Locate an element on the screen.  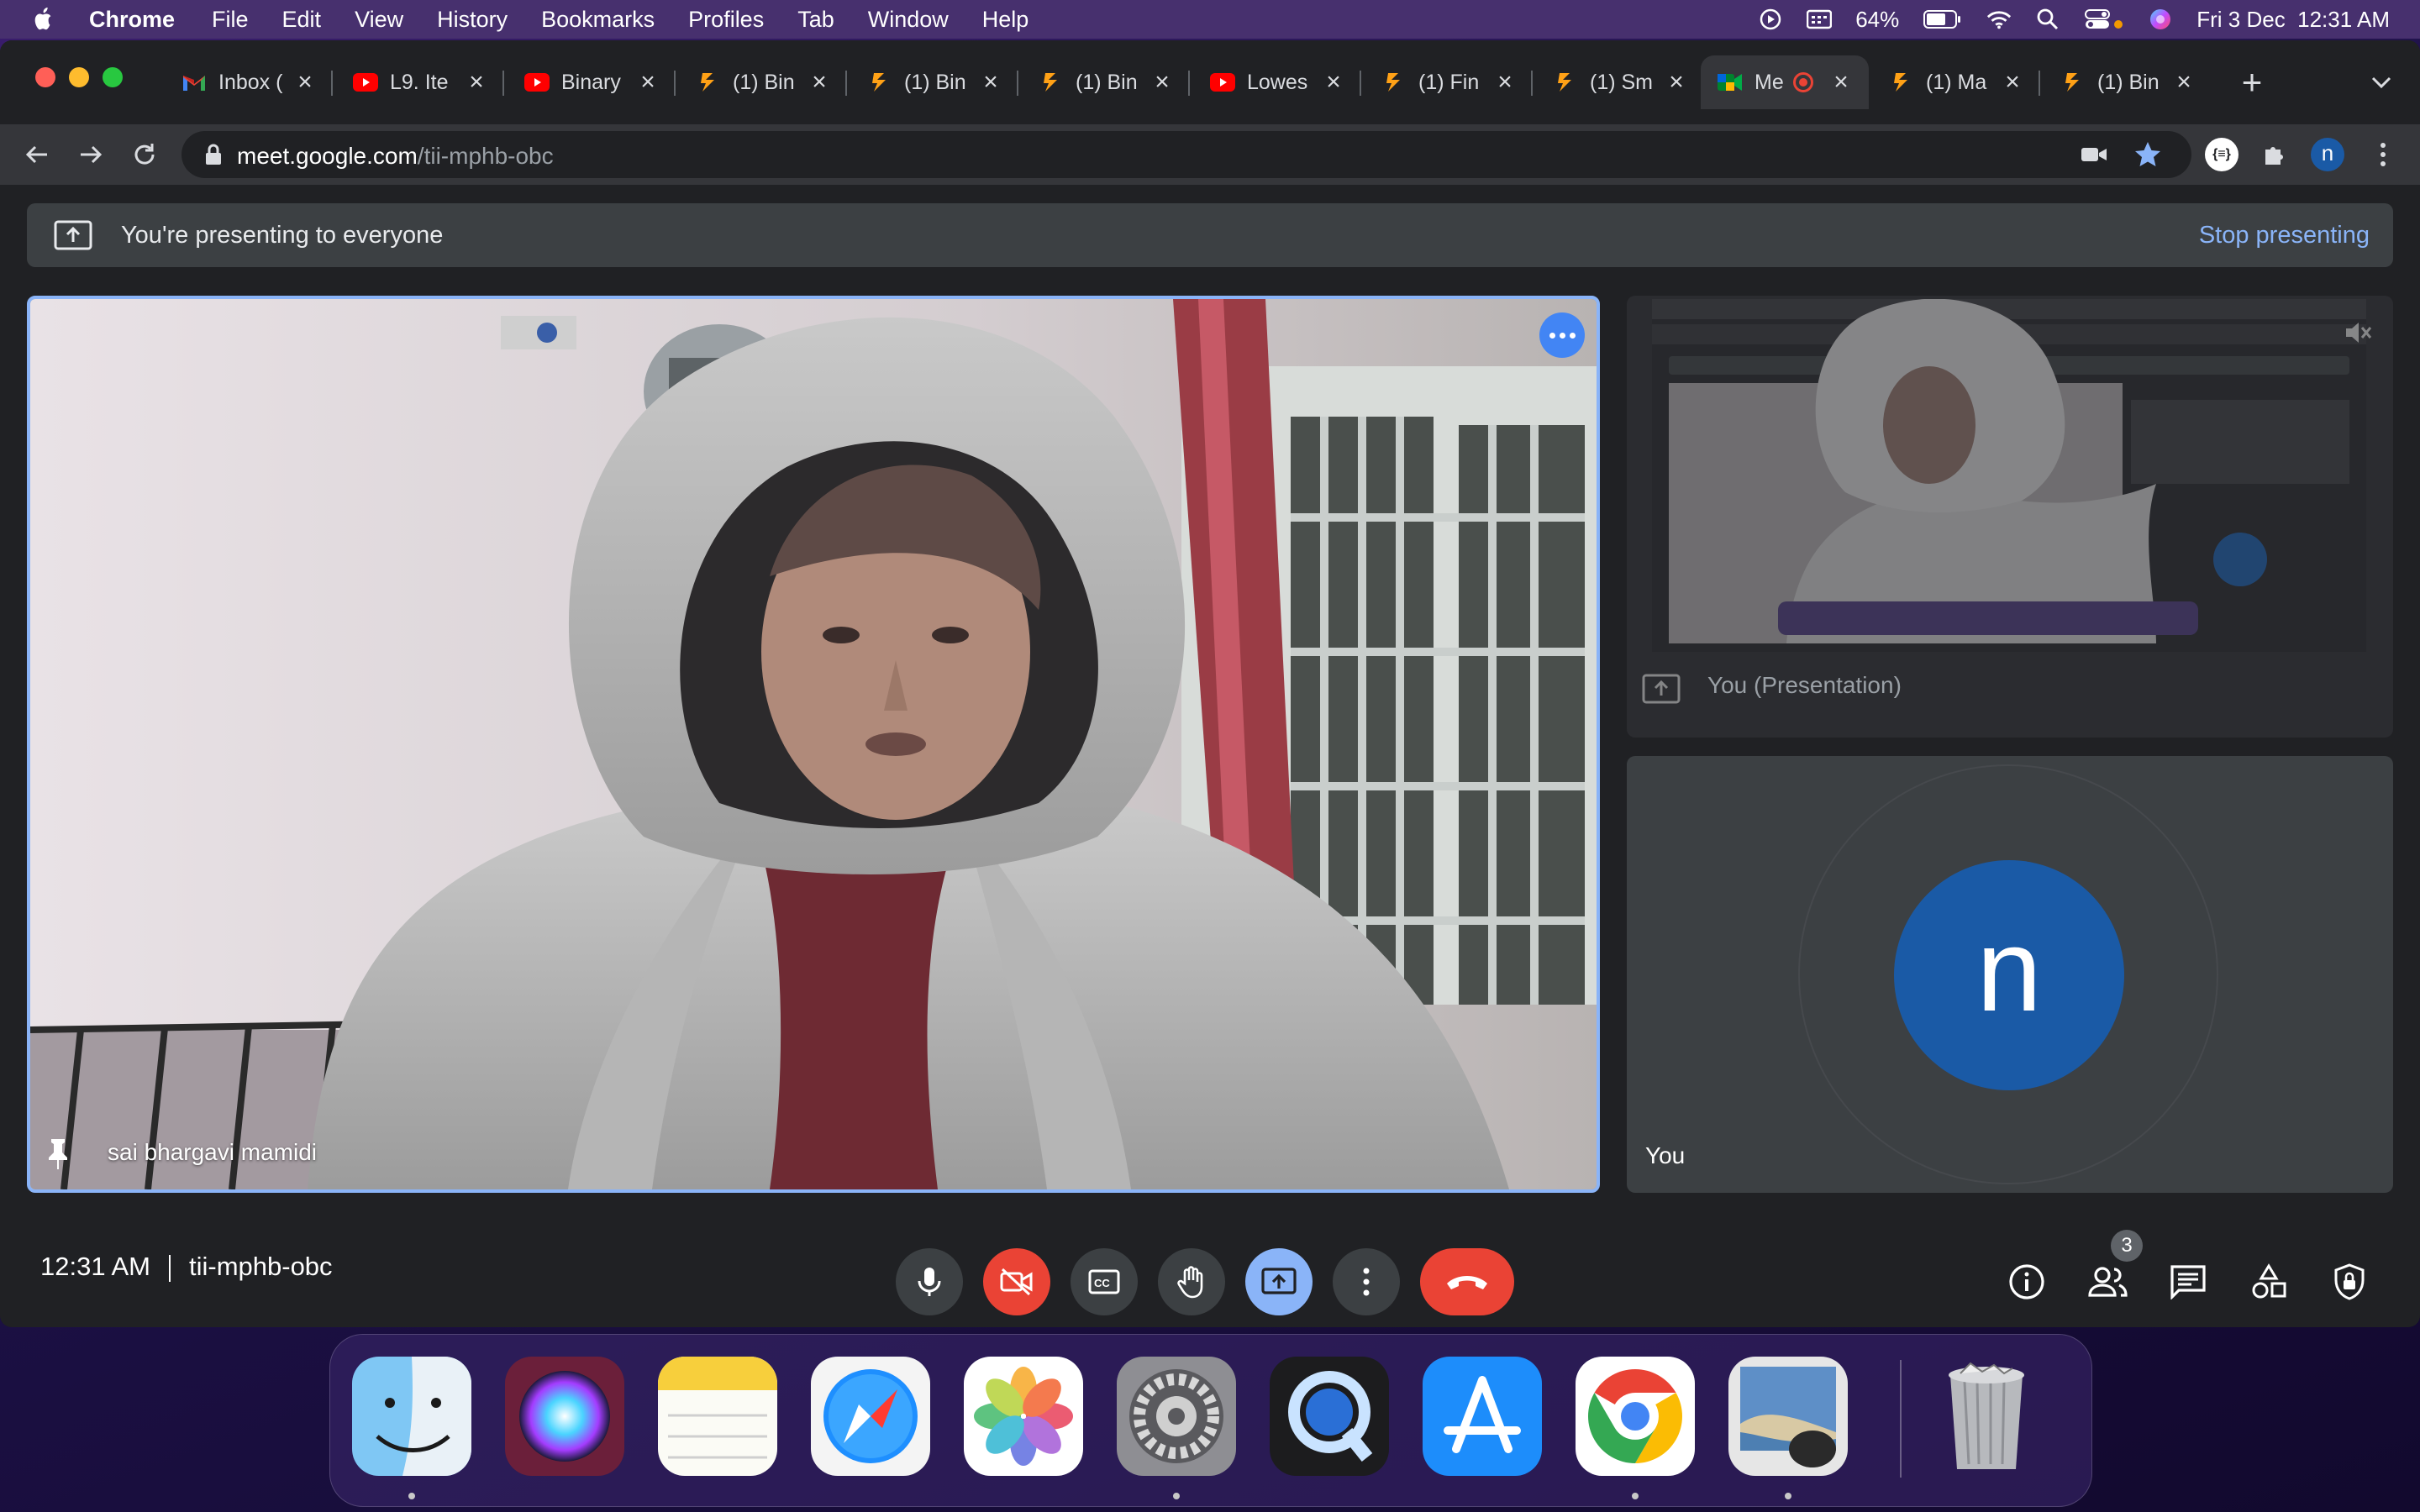
dock-finder is located at coordinates (412, 1416).